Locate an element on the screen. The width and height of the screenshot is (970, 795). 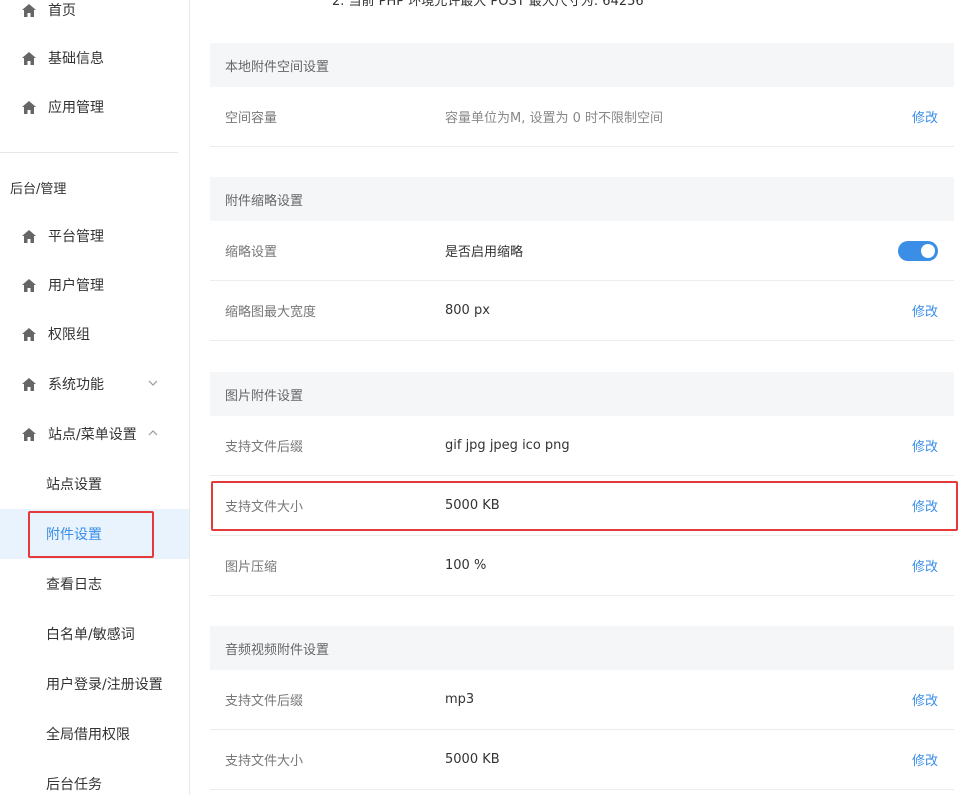
row-value: gif jpg jpeg ico png is located at coordinates (507, 445).